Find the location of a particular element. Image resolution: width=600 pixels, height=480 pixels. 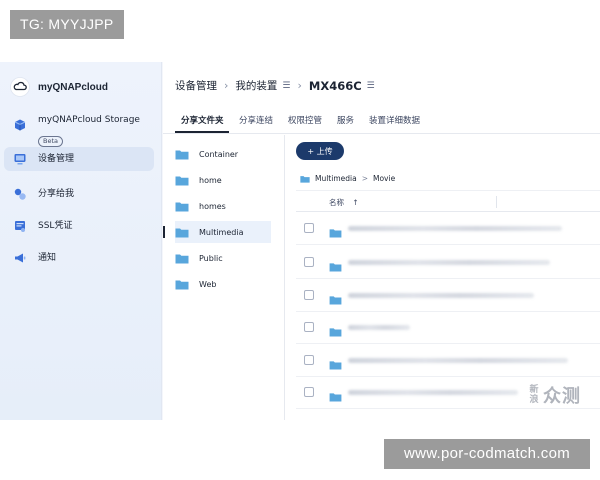

beta-badge: Beta is located at coordinates (50, 141).